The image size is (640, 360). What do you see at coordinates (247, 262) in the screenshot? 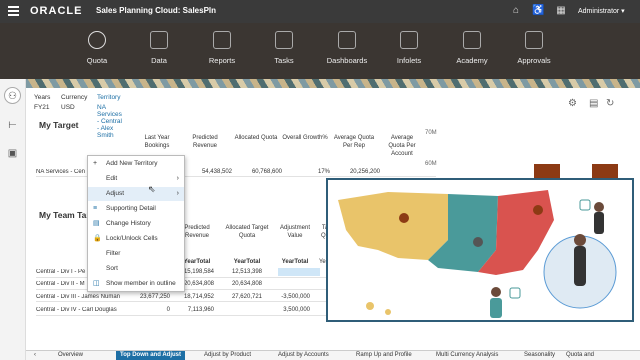
I see `subheader: YearTotal` at bounding box center [247, 262].